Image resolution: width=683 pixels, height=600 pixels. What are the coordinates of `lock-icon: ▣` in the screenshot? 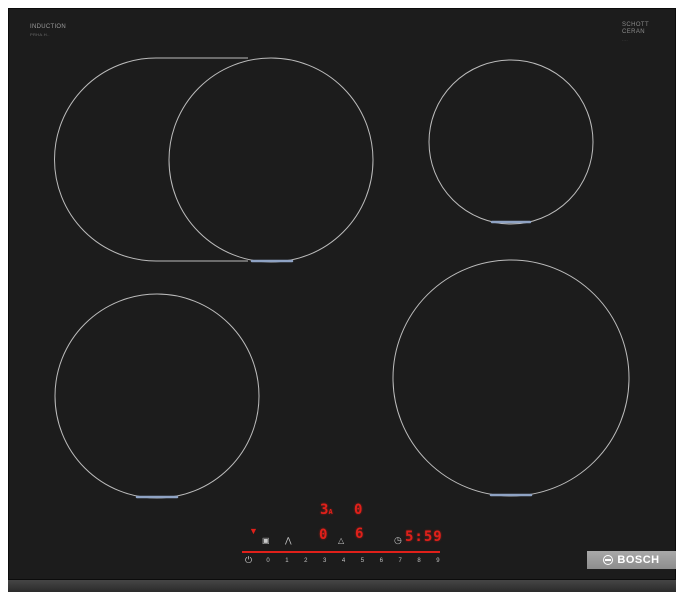 It's located at (266, 541).